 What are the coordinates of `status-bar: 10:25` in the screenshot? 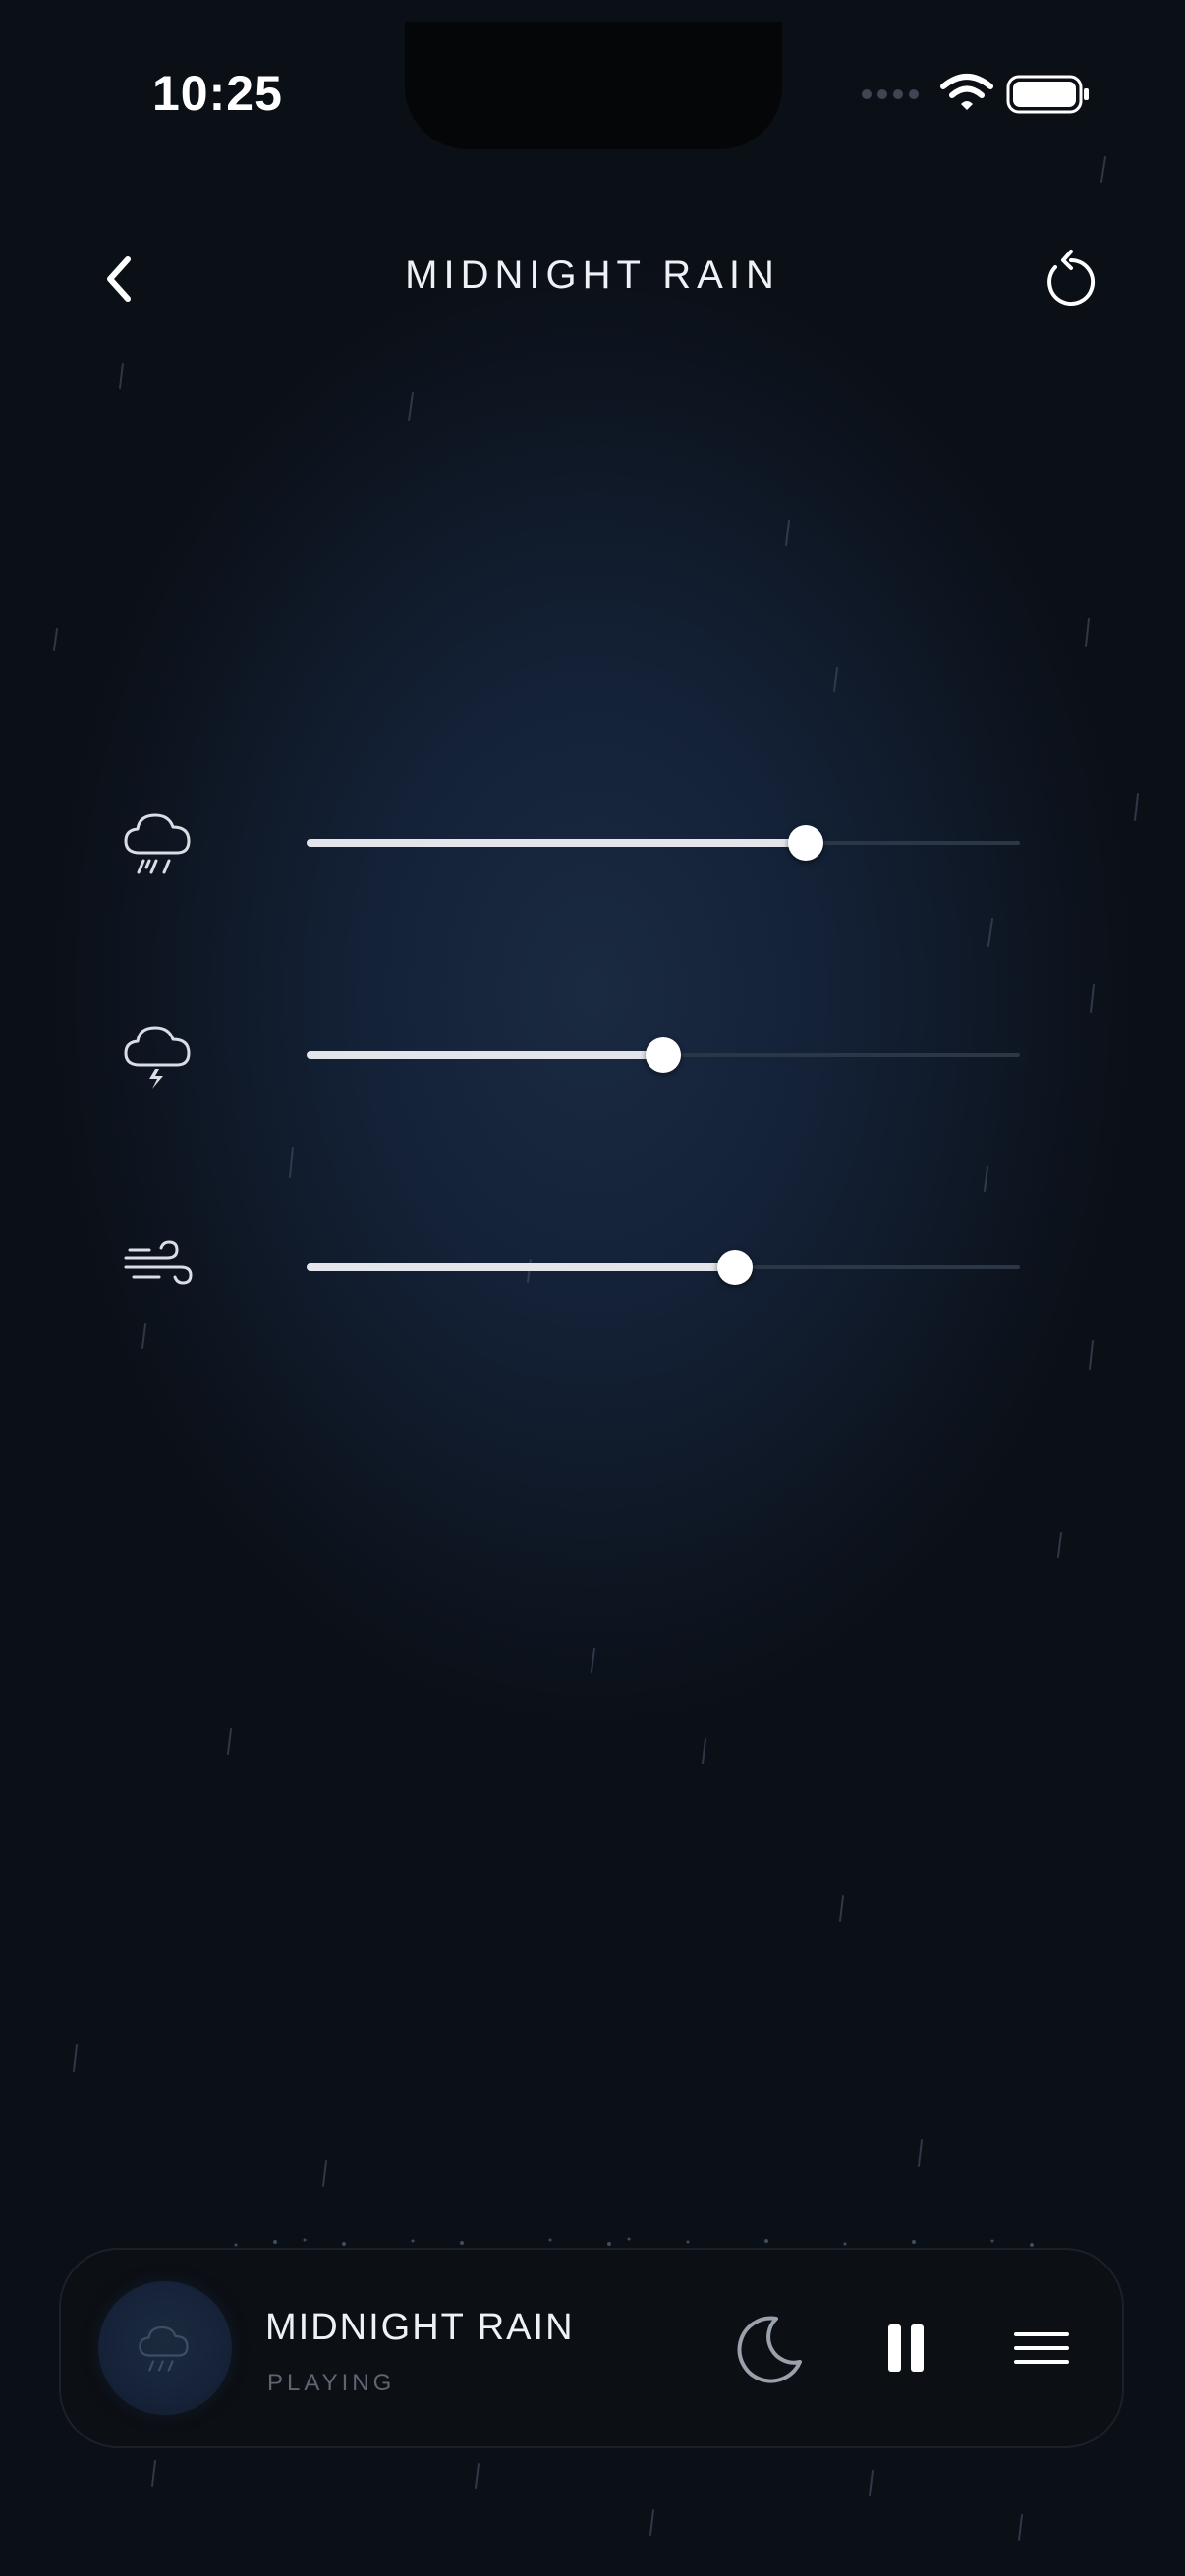 It's located at (592, 93).